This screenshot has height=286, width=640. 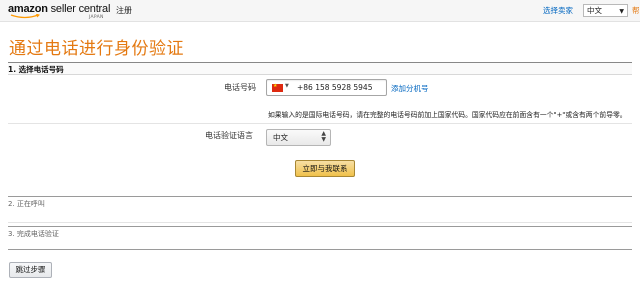 I want to click on step3-title: 3. 完成电话验证, so click(x=33, y=234).